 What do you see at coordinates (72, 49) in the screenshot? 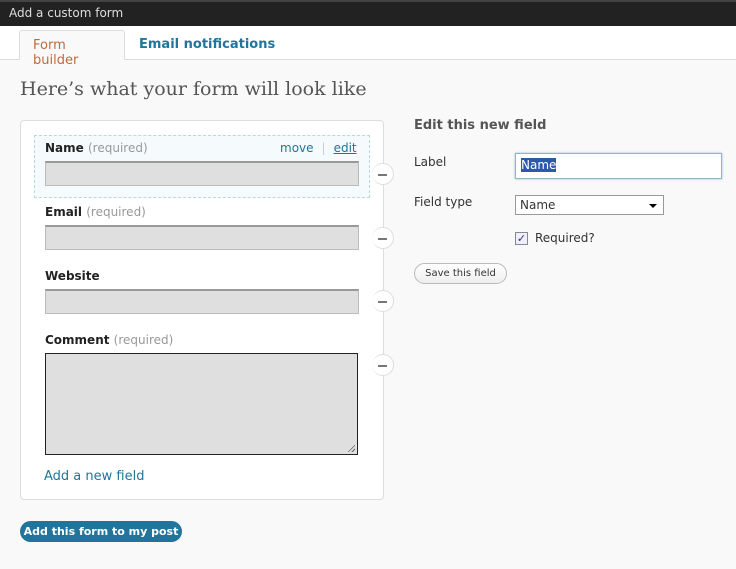
I see `tab-form-builder: Form builder` at bounding box center [72, 49].